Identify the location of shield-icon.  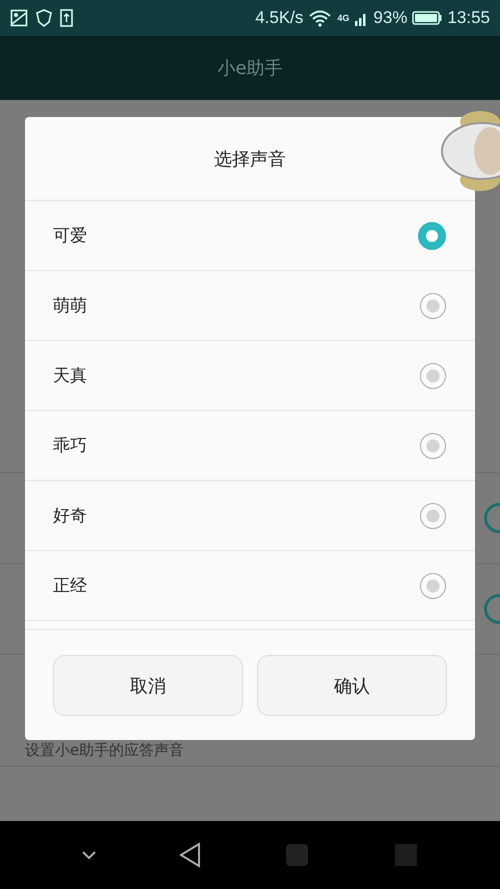
(44, 18).